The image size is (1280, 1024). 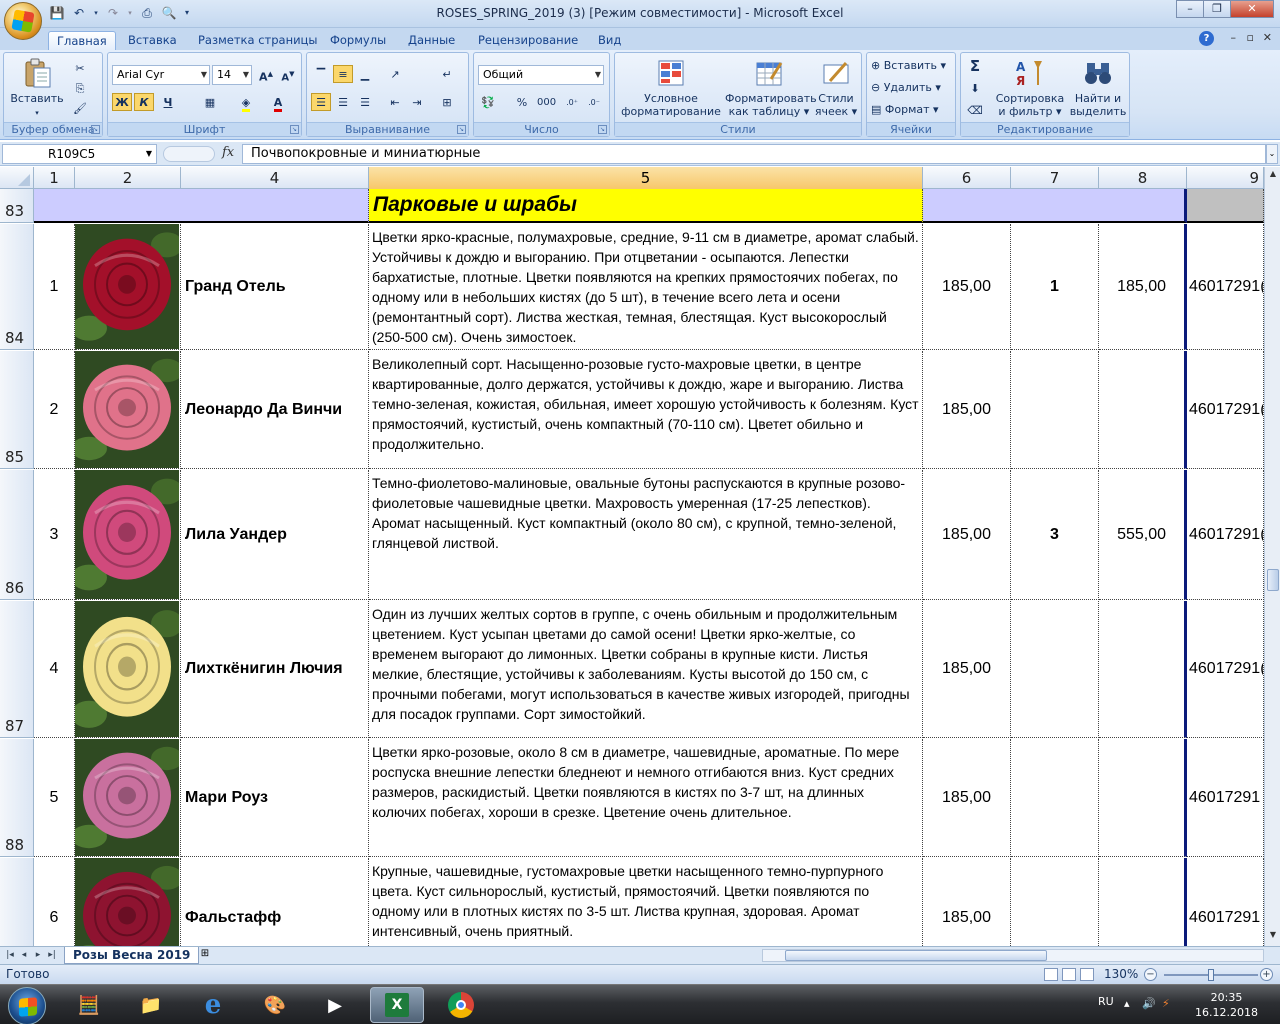 What do you see at coordinates (10, 955) in the screenshot?
I see `first-sheet-icon: |◂` at bounding box center [10, 955].